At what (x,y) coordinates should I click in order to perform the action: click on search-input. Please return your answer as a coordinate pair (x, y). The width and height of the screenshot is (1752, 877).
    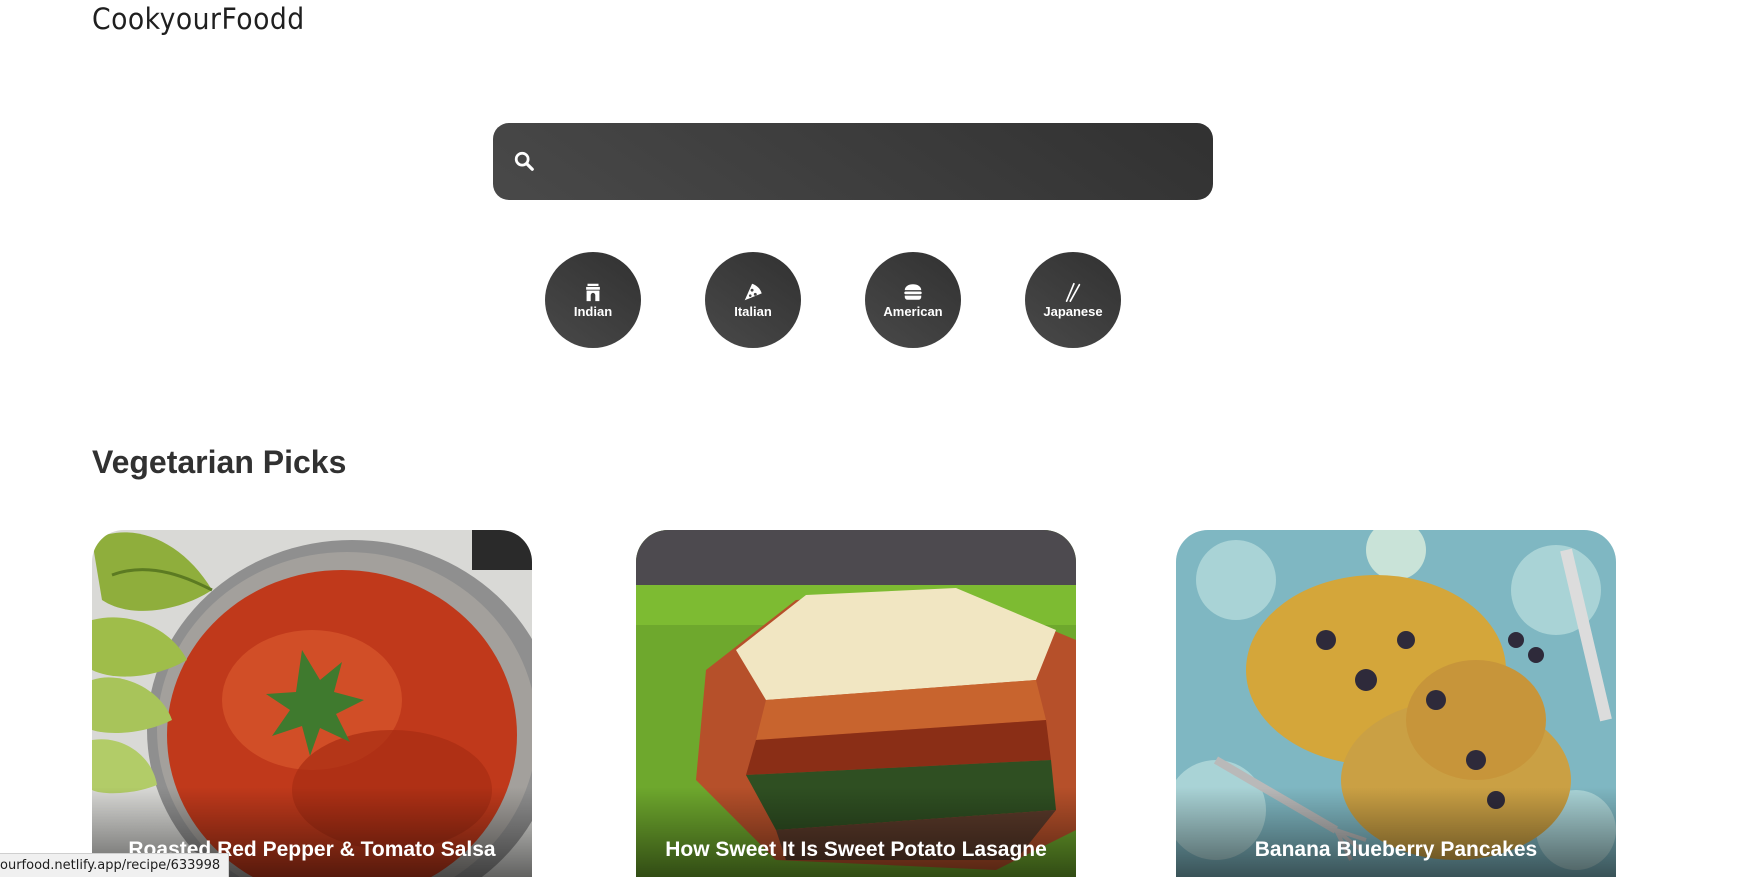
    Looking at the image, I should click on (873, 162).